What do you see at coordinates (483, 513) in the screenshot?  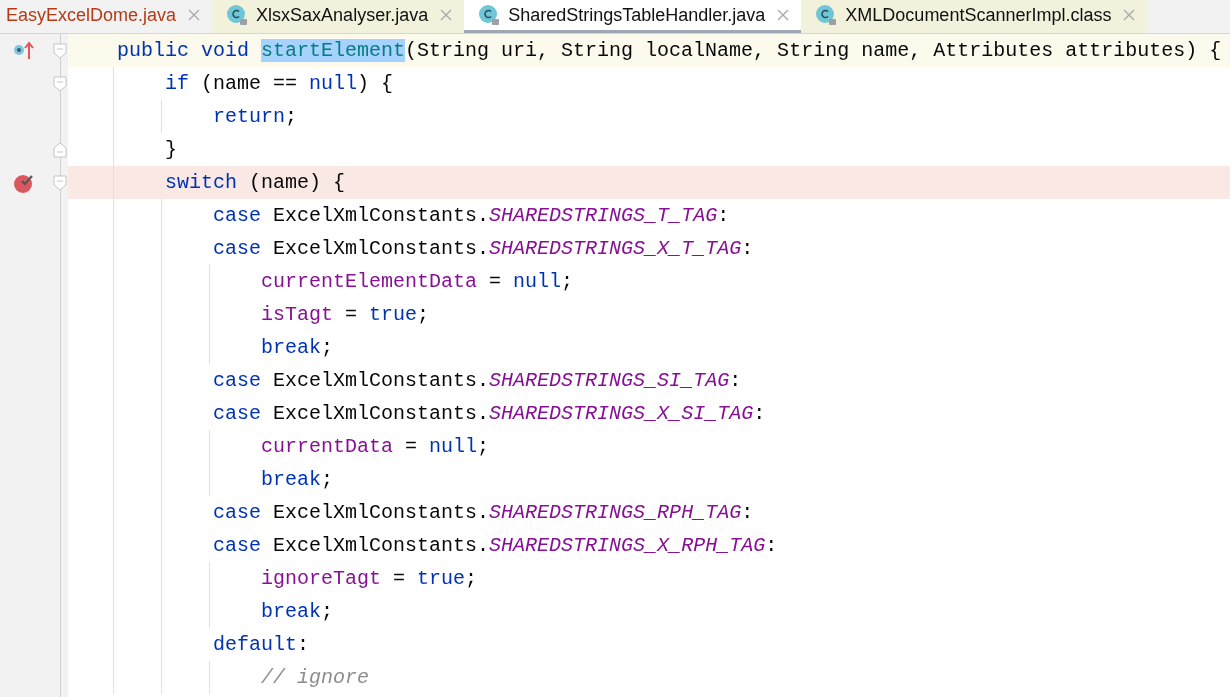 I see `code-line: case ExcelXmlConstants.SHAREDSTRINGS_RPH_TAG:` at bounding box center [483, 513].